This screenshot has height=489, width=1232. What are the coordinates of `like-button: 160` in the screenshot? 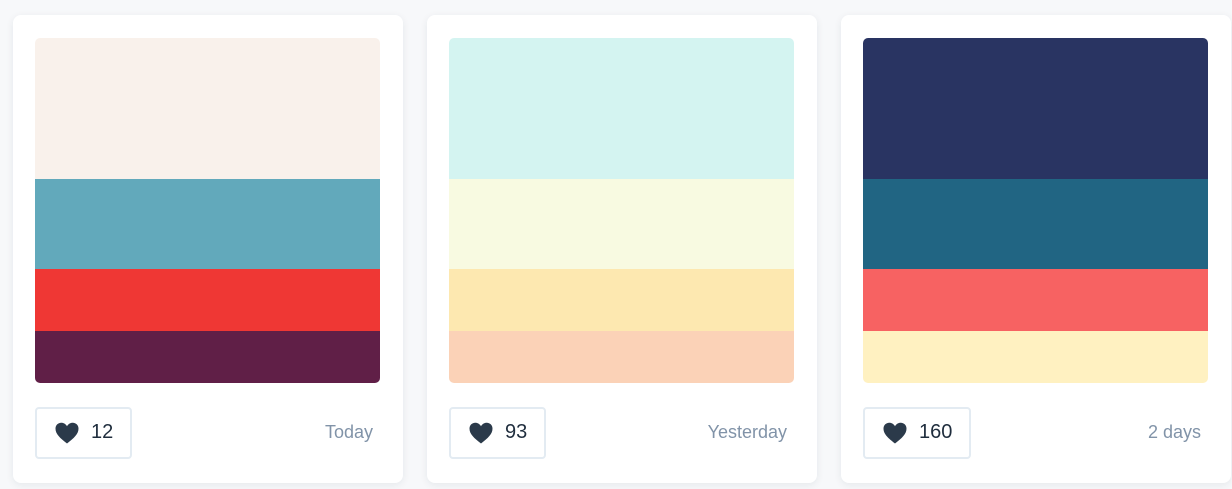 It's located at (917, 432).